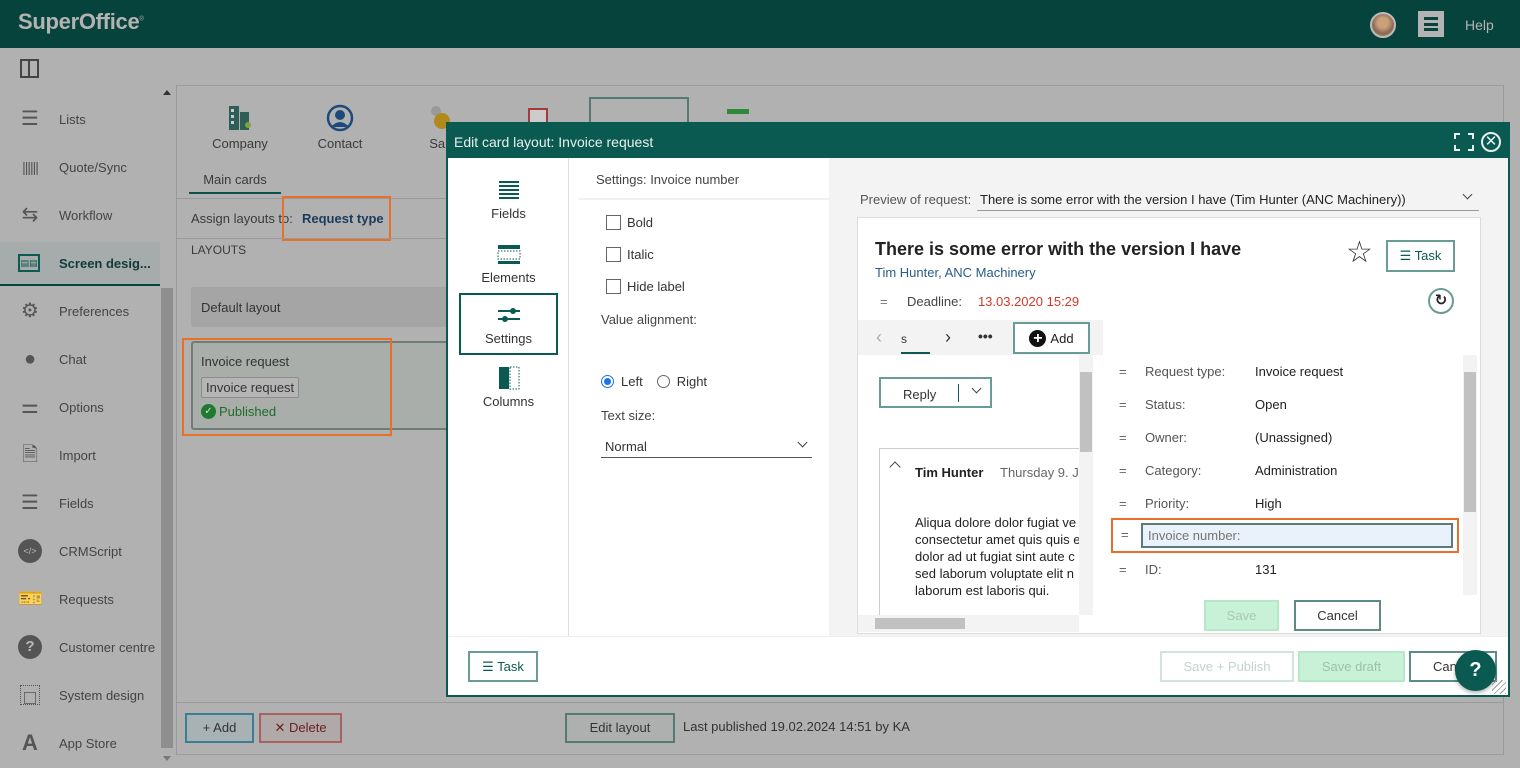 This screenshot has width=1520, height=768. Describe the element at coordinates (167, 518) in the screenshot. I see `sidebar-scrollbar` at that location.